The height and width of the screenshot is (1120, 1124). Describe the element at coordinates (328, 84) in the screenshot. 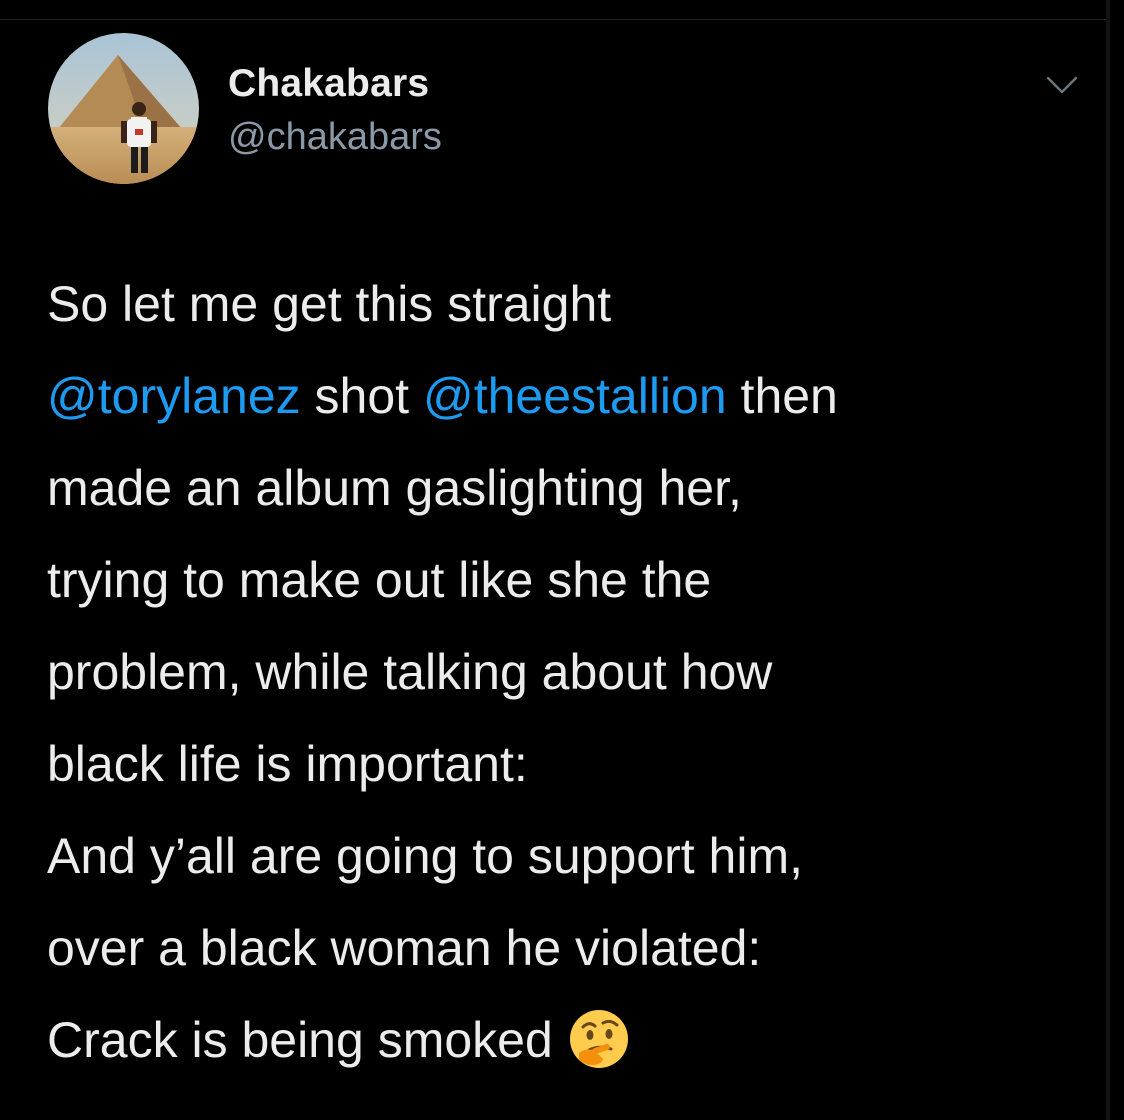

I see `author-display-name: Chakabars` at that location.